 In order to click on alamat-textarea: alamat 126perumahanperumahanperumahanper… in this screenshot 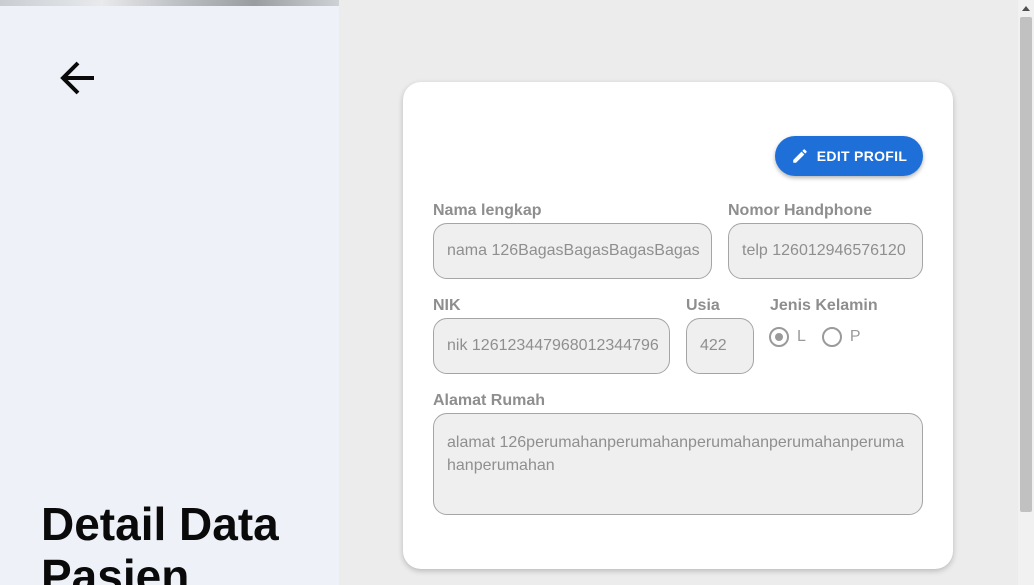, I will do `click(678, 464)`.